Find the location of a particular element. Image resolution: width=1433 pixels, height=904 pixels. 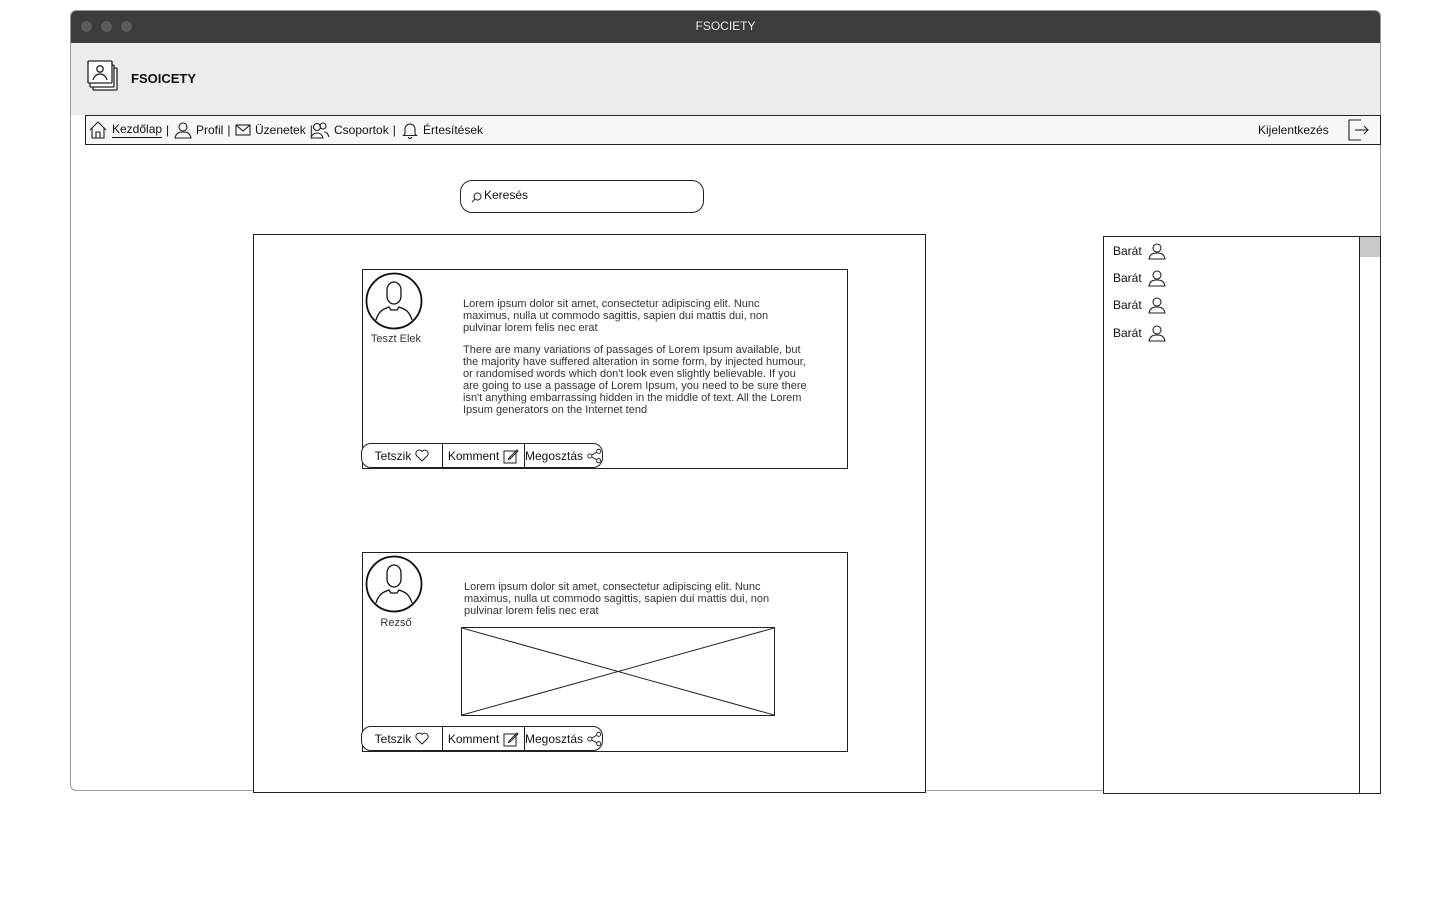

brand-name: FSOICETY is located at coordinates (164, 78).